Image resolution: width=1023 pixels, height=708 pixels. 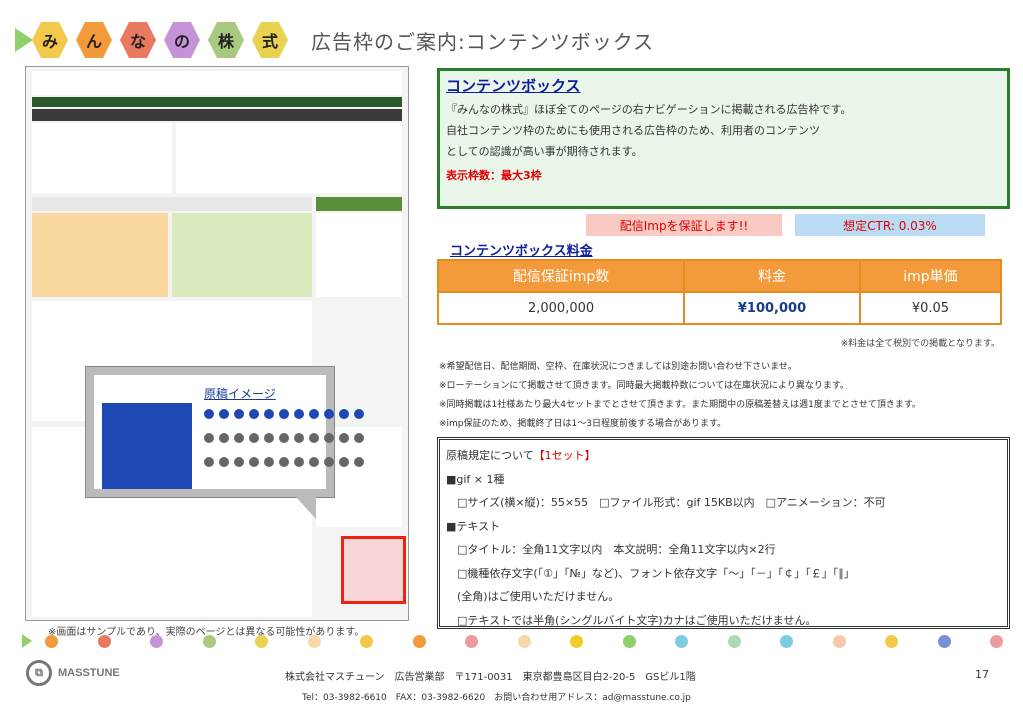 What do you see at coordinates (631, 620) in the screenshot?
I see `rule-line: □テキストでは半角(シングルバイト文字)カナはご使用いただけません。` at bounding box center [631, 620].